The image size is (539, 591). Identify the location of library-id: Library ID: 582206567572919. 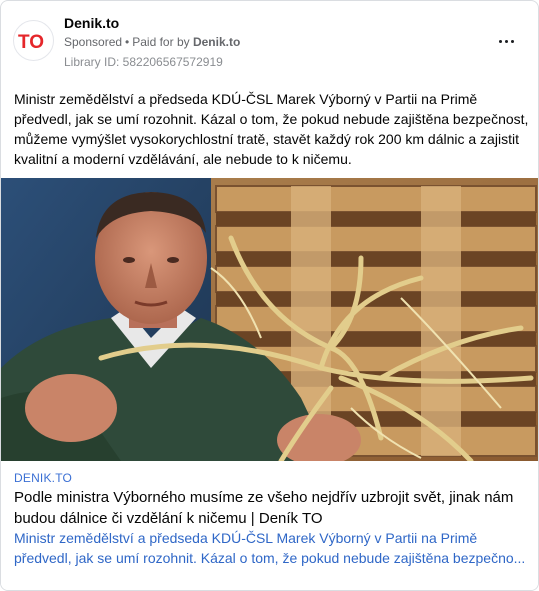
(143, 62).